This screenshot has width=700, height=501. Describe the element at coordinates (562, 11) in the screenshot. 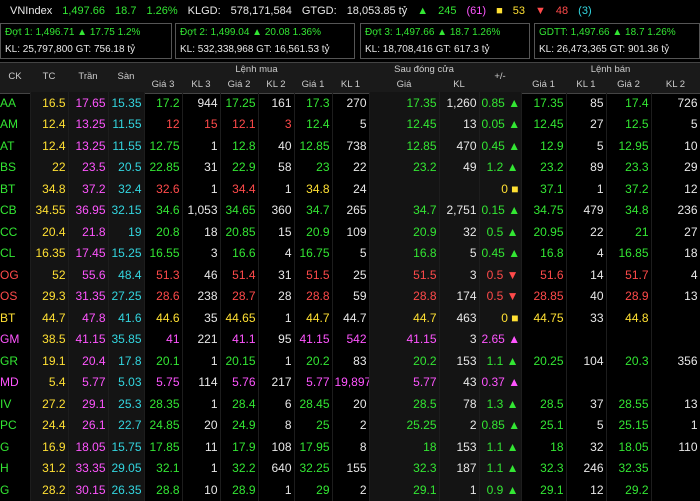

I see `decliners-count: 48` at that location.